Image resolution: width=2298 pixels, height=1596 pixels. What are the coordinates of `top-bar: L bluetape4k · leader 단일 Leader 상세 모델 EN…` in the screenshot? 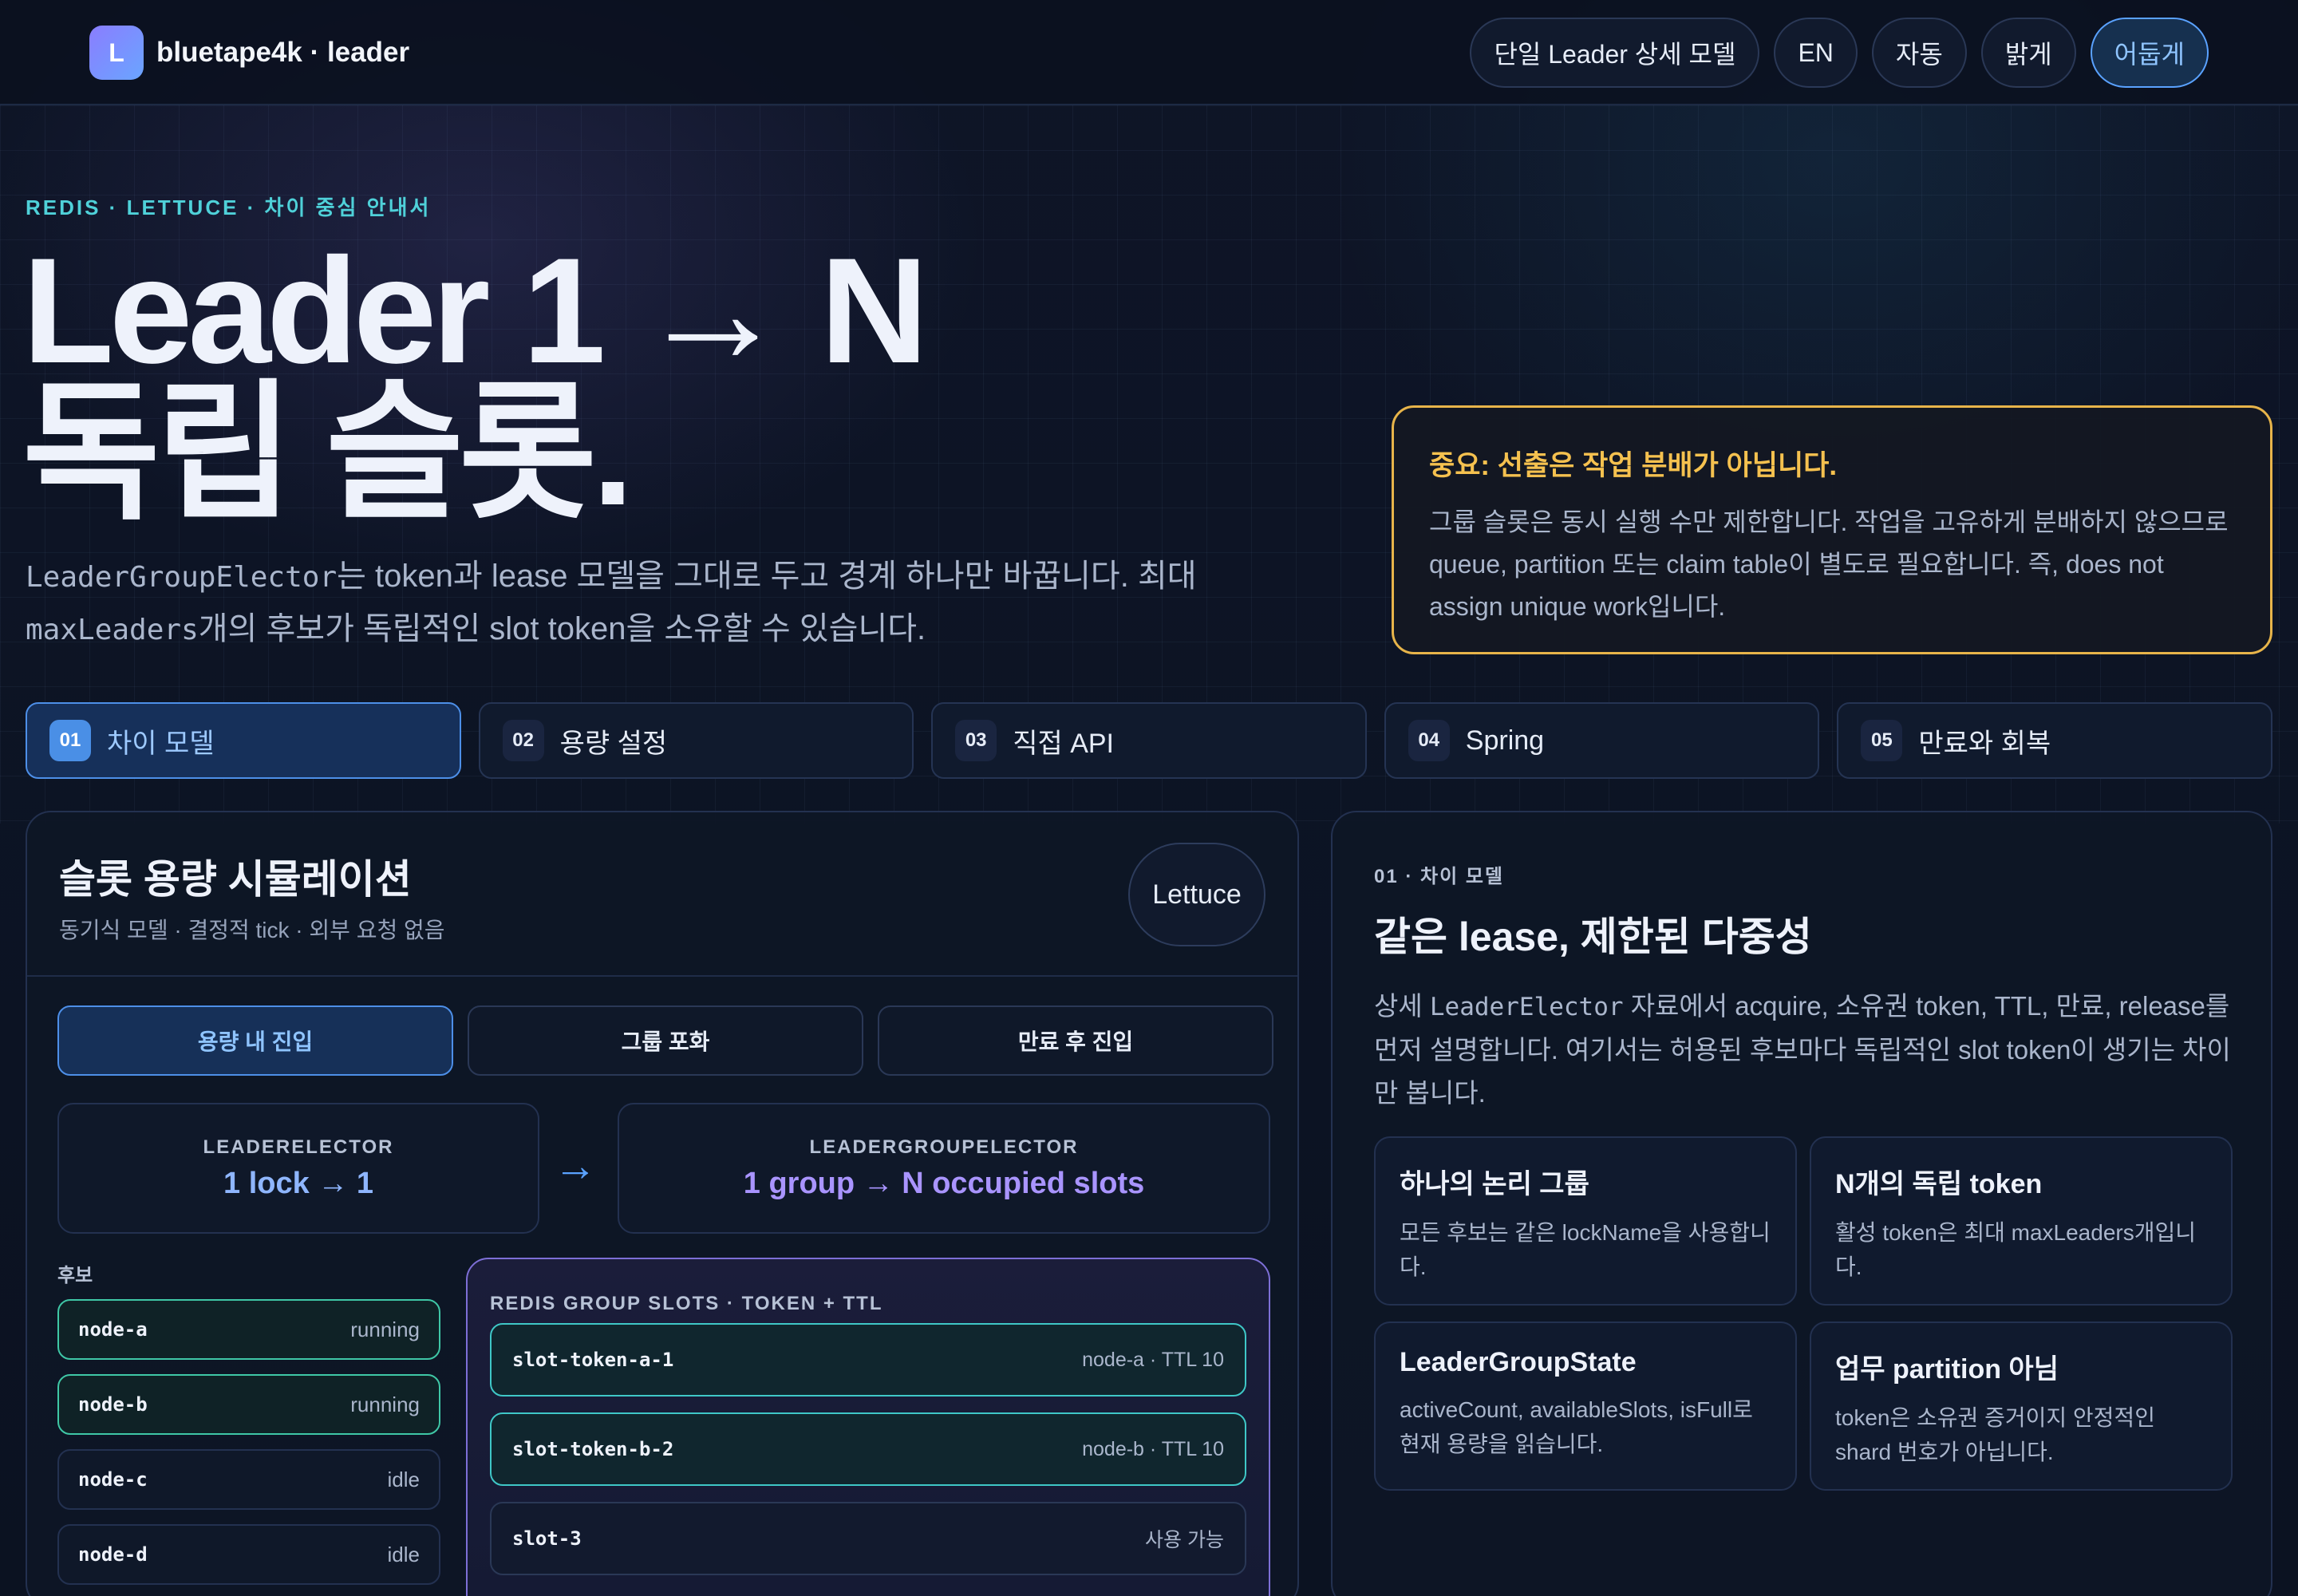 It's located at (1149, 52).